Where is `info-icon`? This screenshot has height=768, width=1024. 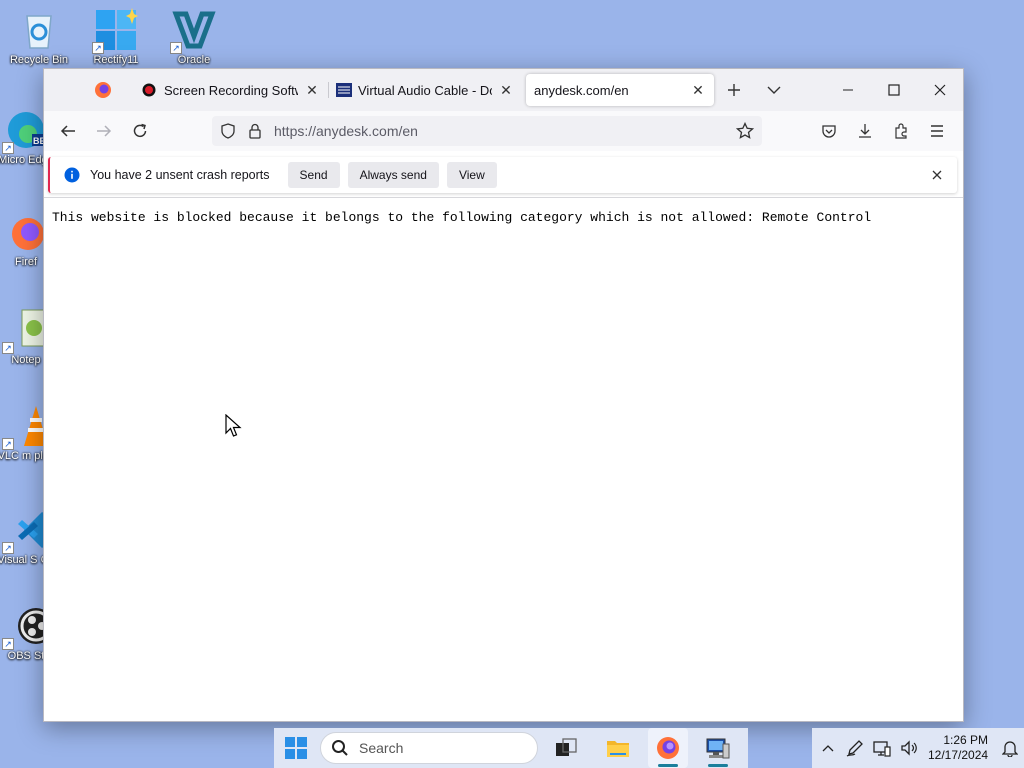
info-icon is located at coordinates (72, 175).